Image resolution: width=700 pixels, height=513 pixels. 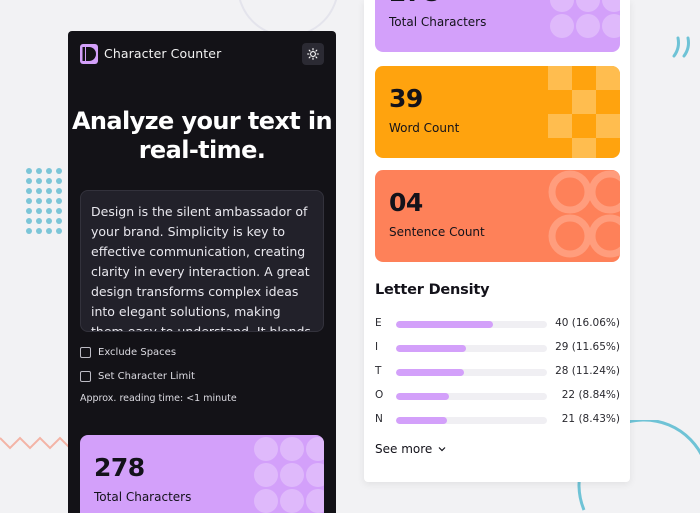 What do you see at coordinates (89, 54) in the screenshot?
I see `app-logo-icon` at bounding box center [89, 54].